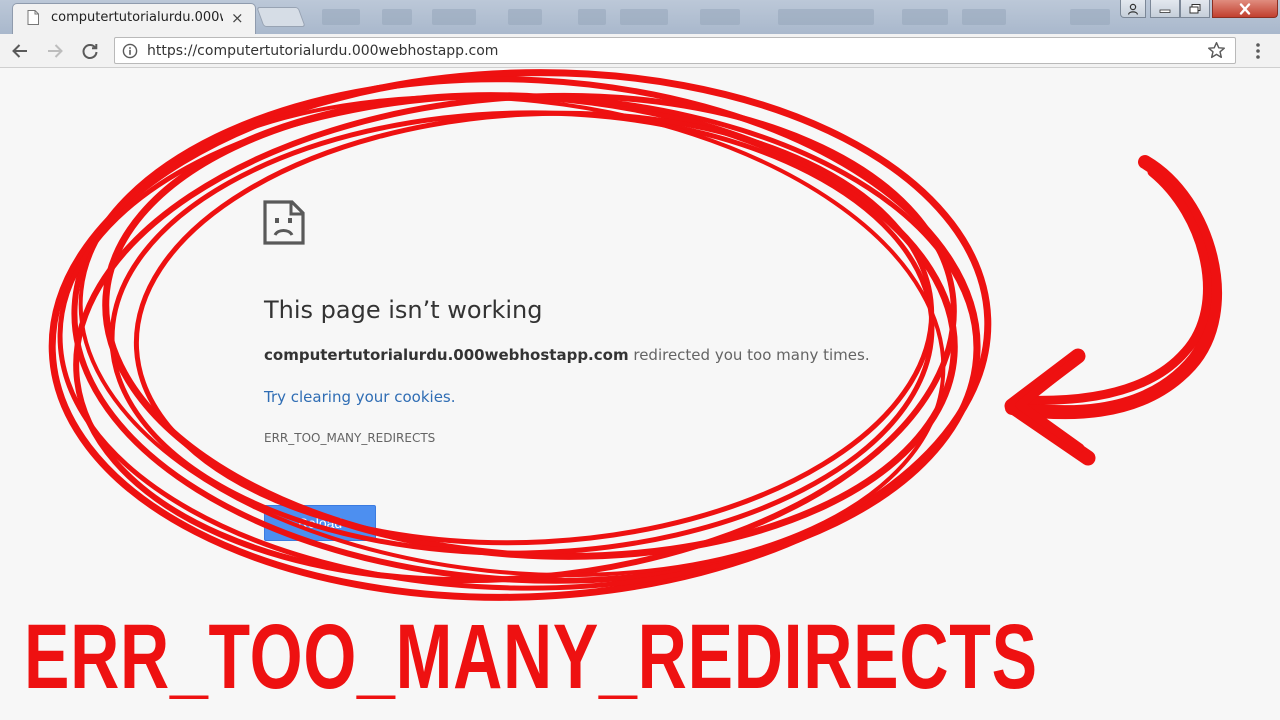  I want to click on error-domain: computertutorialurdu.000webhostapp.com, so click(446, 355).